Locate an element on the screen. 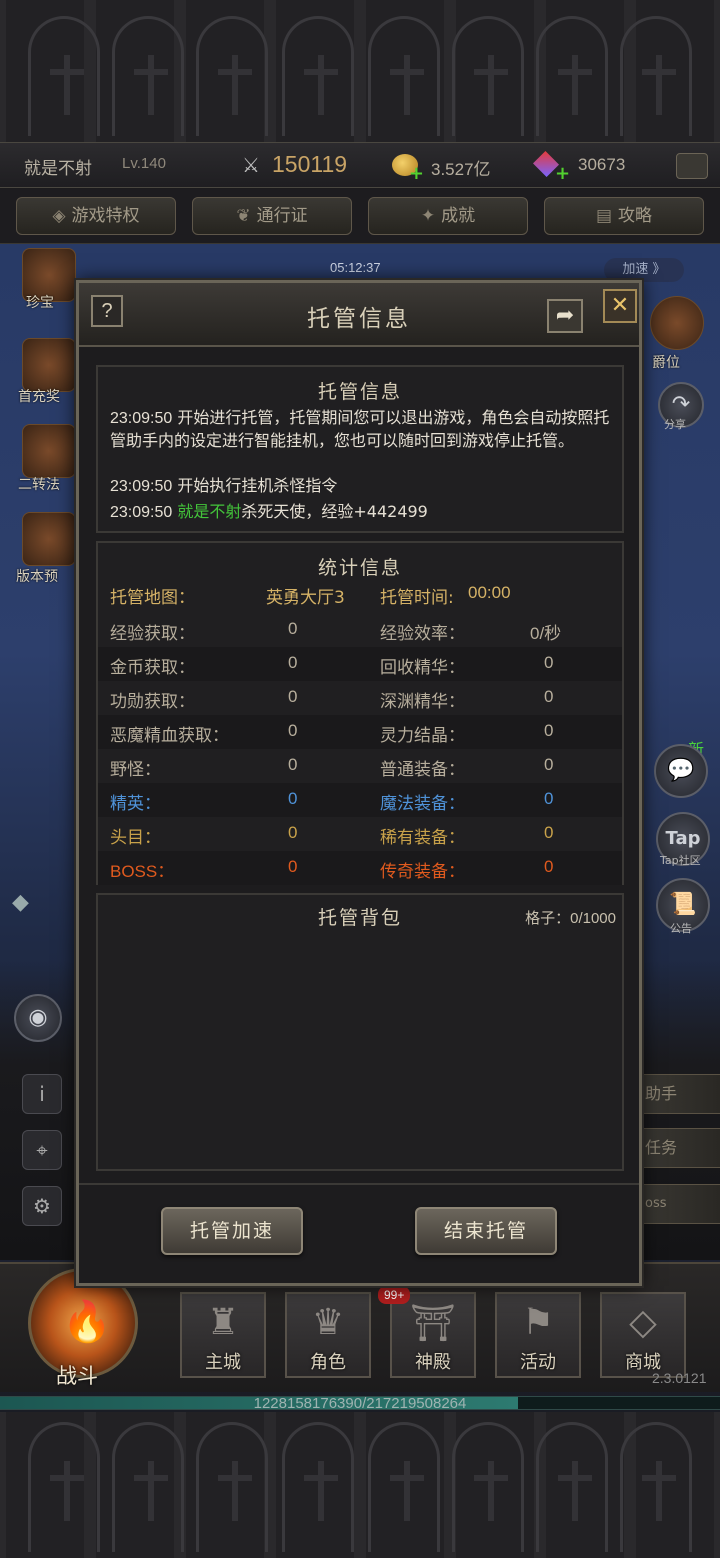 The width and height of the screenshot is (720, 1558). info-icon: i is located at coordinates (42, 1094).